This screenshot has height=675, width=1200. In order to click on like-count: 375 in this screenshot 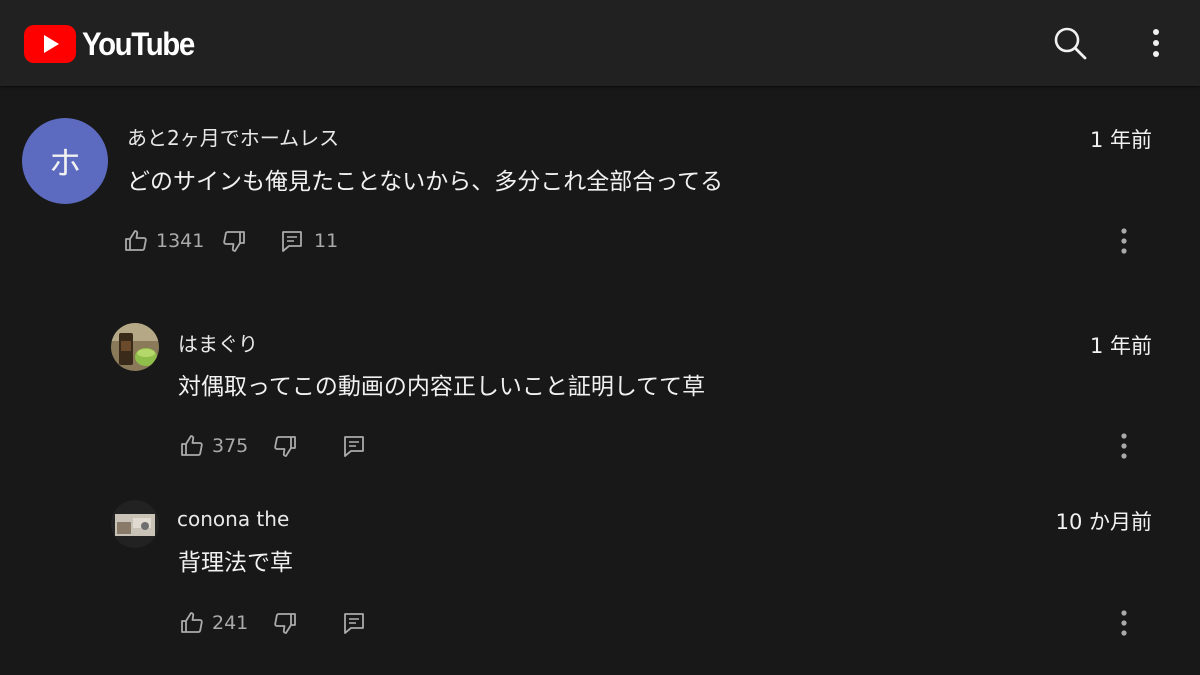, I will do `click(230, 446)`.